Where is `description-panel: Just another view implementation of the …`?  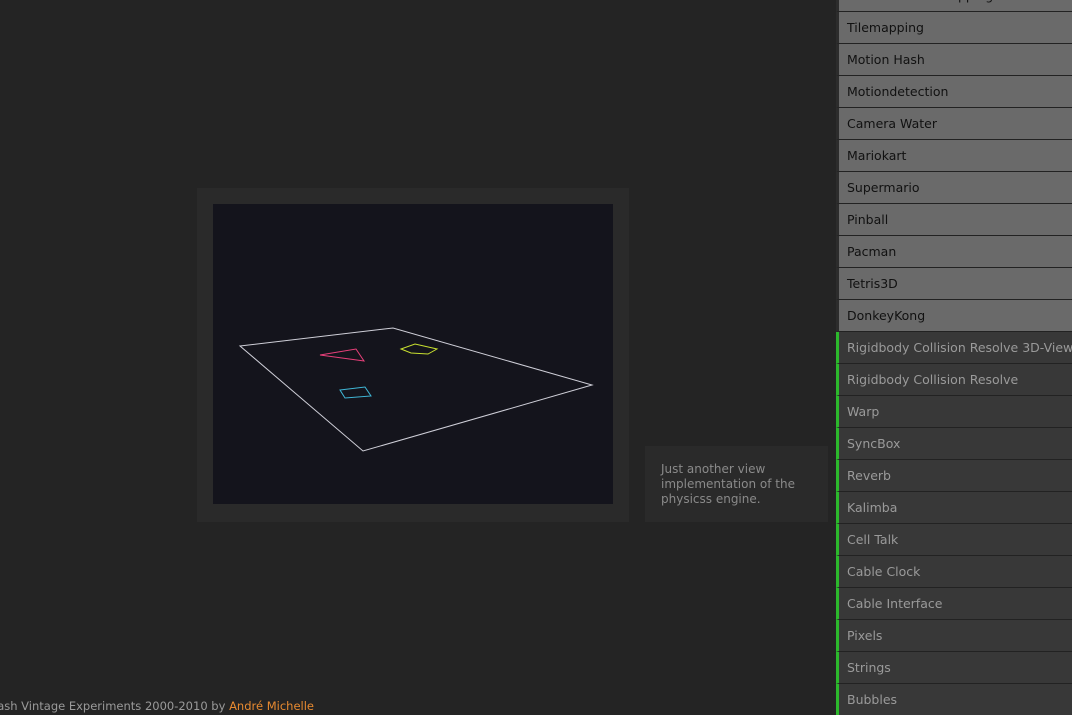
description-panel: Just another view implementation of the … is located at coordinates (736, 484).